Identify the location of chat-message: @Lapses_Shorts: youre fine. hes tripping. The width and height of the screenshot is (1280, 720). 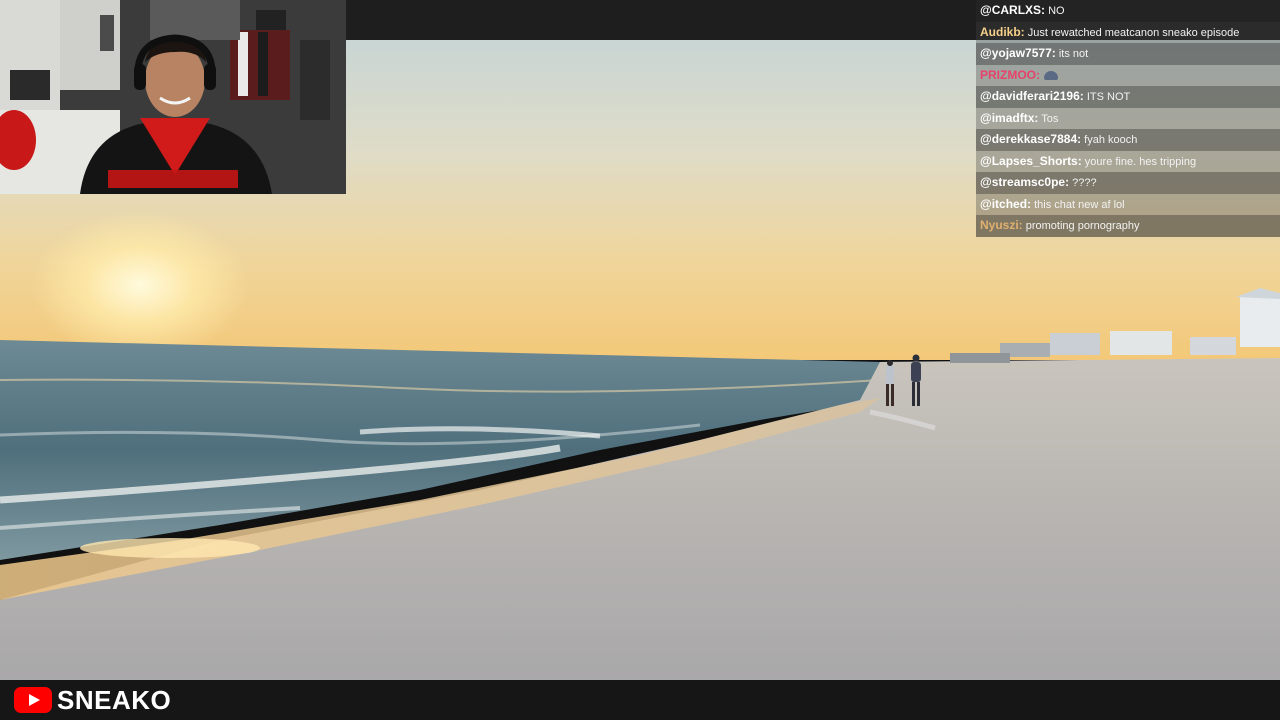
(1128, 161).